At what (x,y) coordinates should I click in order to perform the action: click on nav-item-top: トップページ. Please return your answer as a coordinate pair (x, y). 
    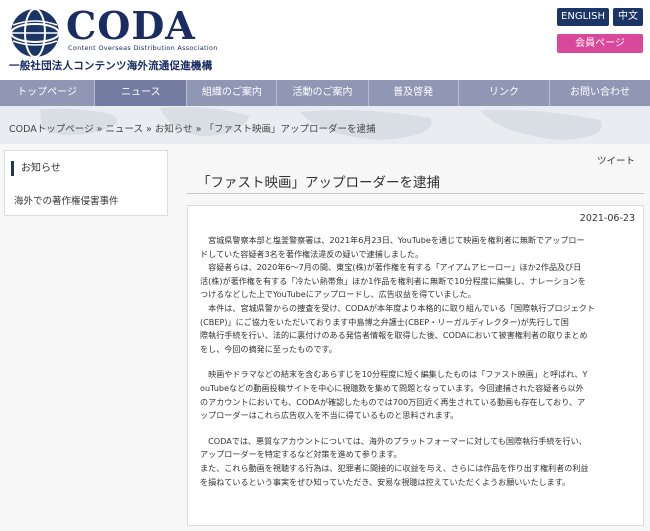
    Looking at the image, I should click on (48, 93).